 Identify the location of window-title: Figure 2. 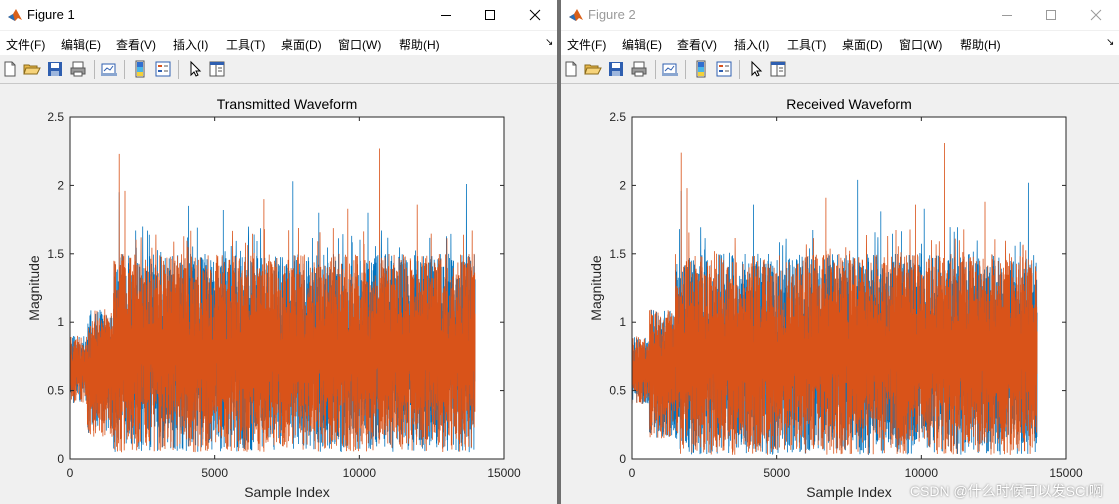
(612, 14).